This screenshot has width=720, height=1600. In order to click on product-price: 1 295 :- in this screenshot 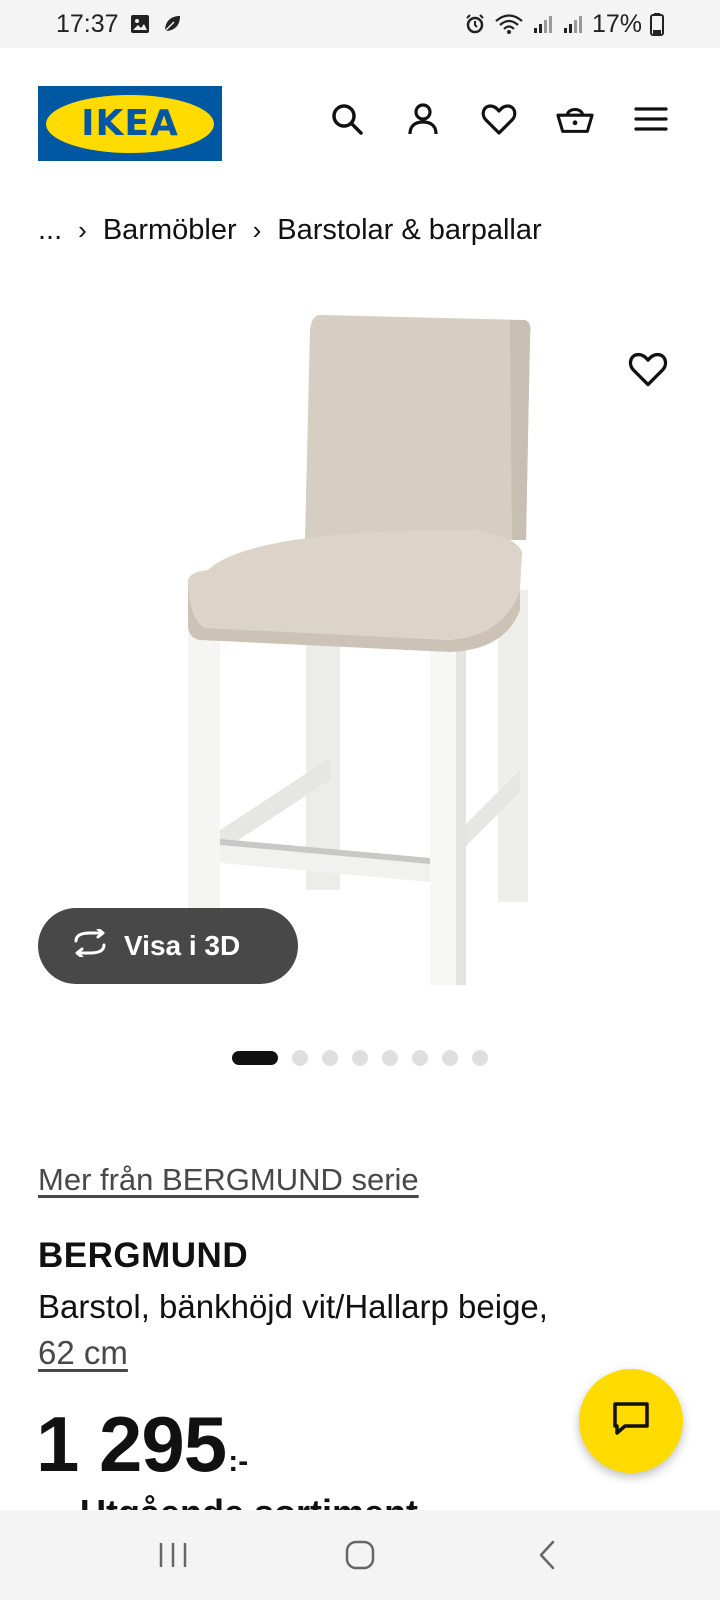, I will do `click(142, 1444)`.